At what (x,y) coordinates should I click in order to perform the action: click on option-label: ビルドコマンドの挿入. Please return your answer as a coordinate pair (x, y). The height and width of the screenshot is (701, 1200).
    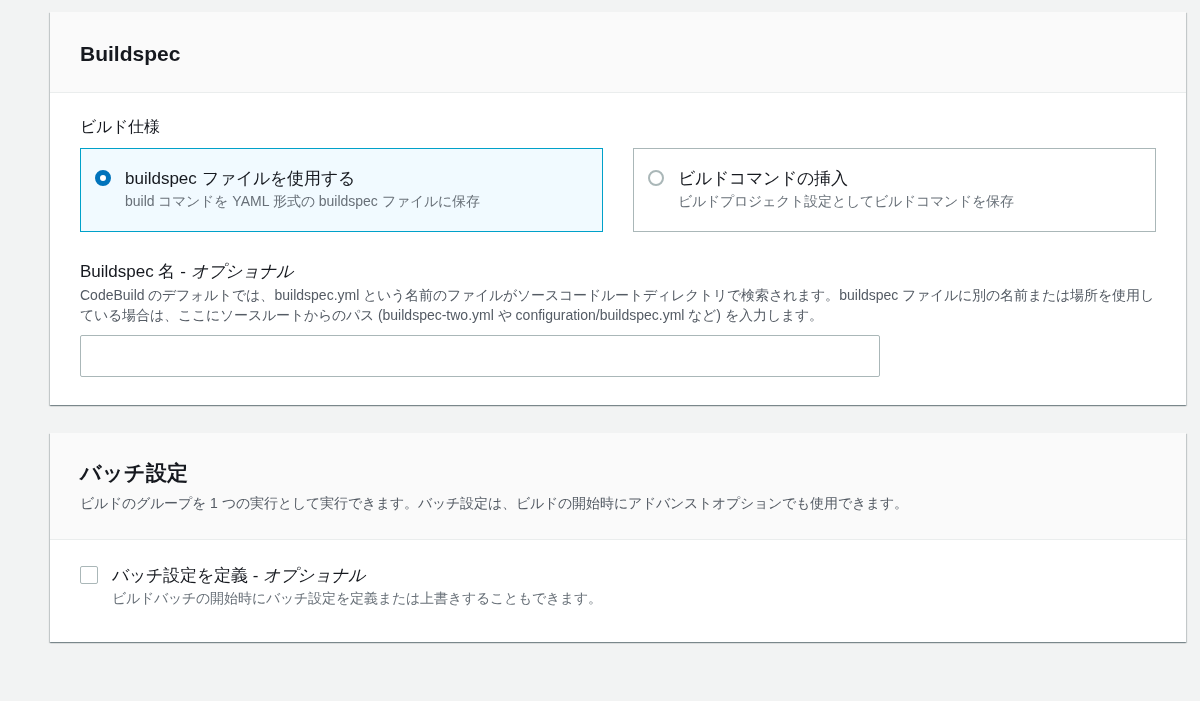
    Looking at the image, I should click on (763, 179).